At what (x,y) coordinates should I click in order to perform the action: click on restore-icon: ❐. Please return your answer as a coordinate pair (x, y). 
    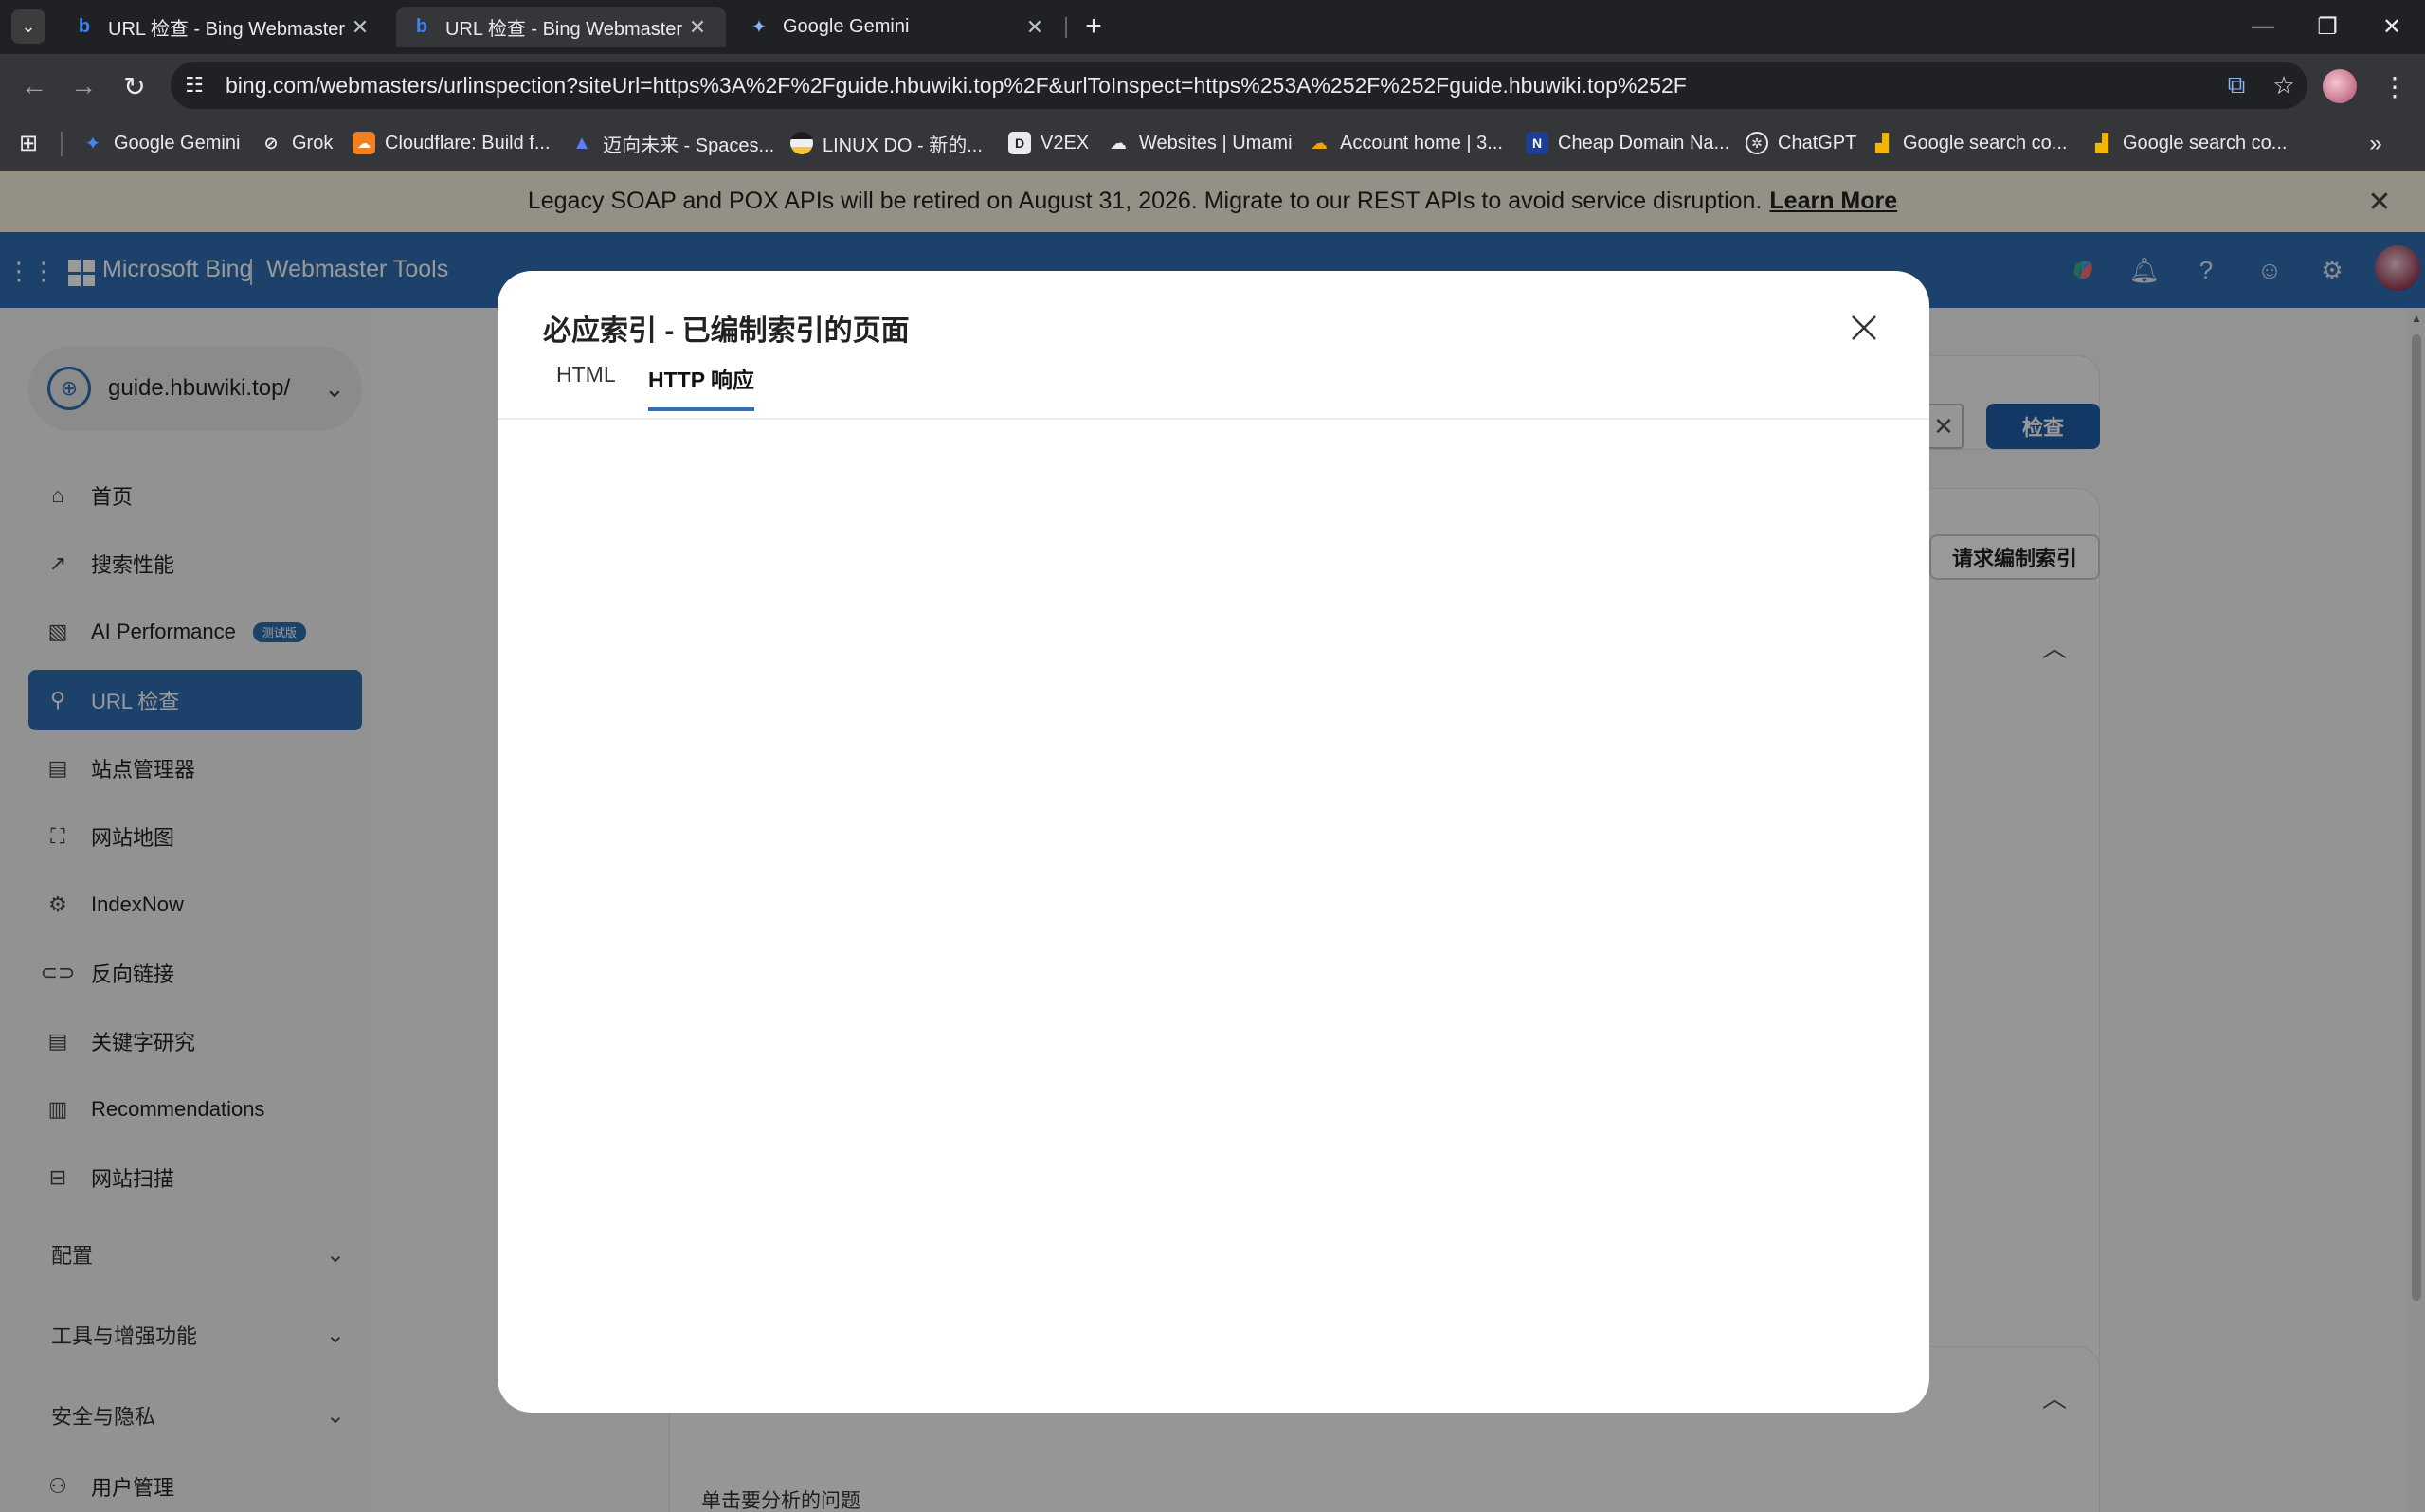
    Looking at the image, I should click on (2327, 26).